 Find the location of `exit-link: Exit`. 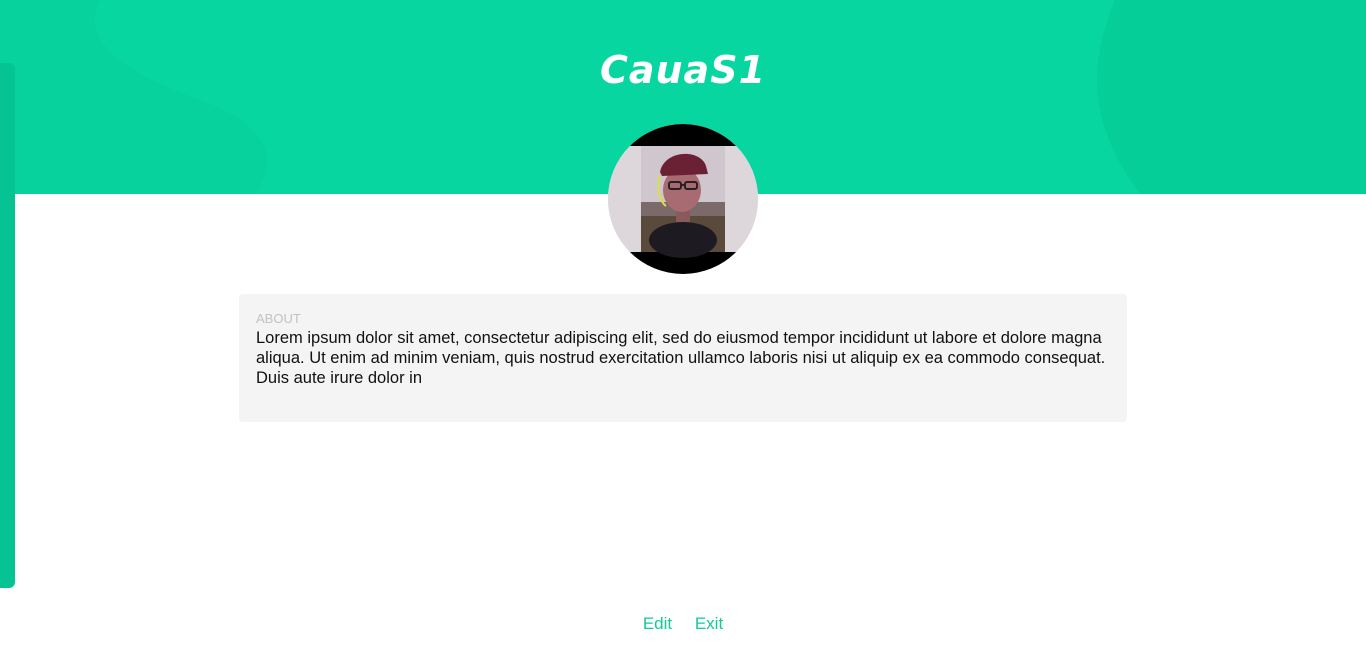

exit-link: Exit is located at coordinates (709, 623).